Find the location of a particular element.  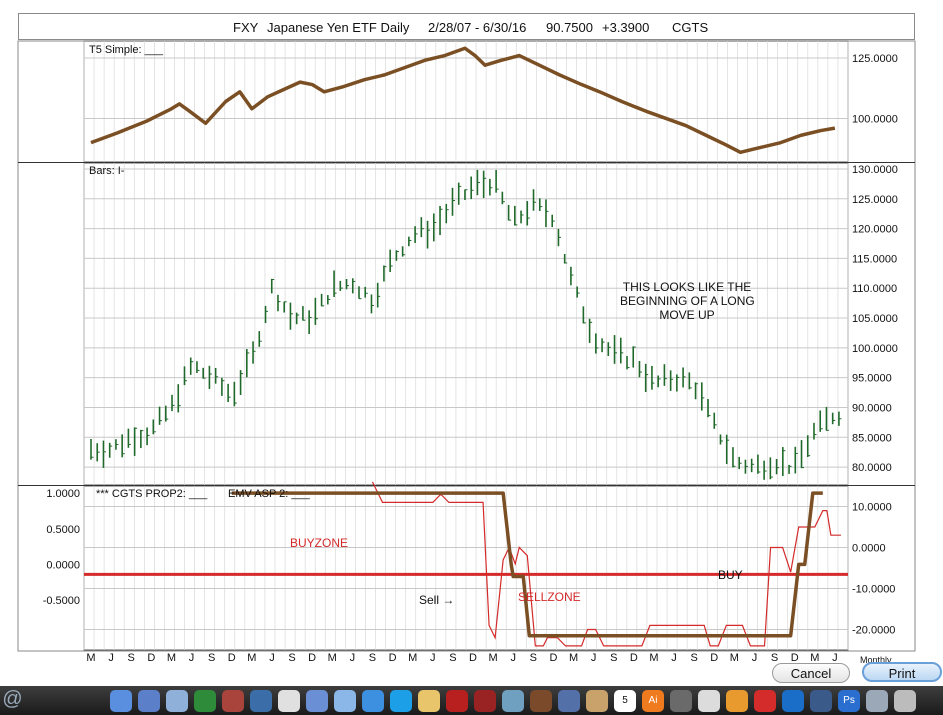

trash-icon is located at coordinates (905, 701).